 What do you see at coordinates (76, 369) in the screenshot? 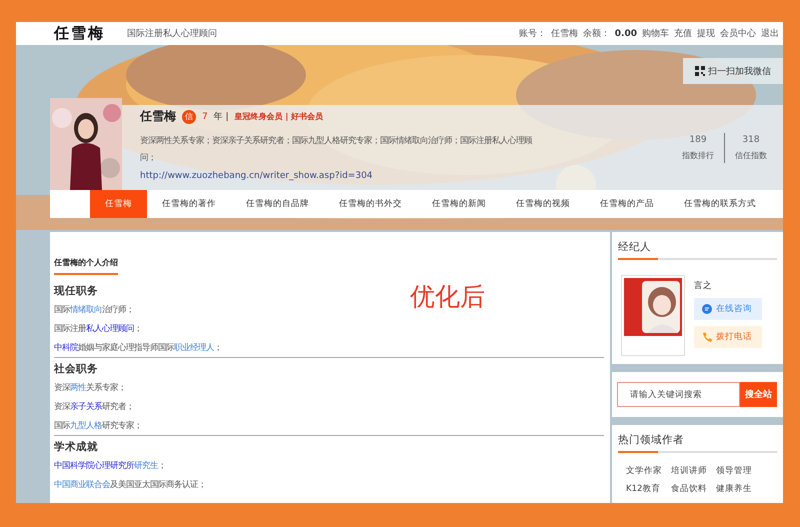
I see `section-heading: 社会职务` at bounding box center [76, 369].